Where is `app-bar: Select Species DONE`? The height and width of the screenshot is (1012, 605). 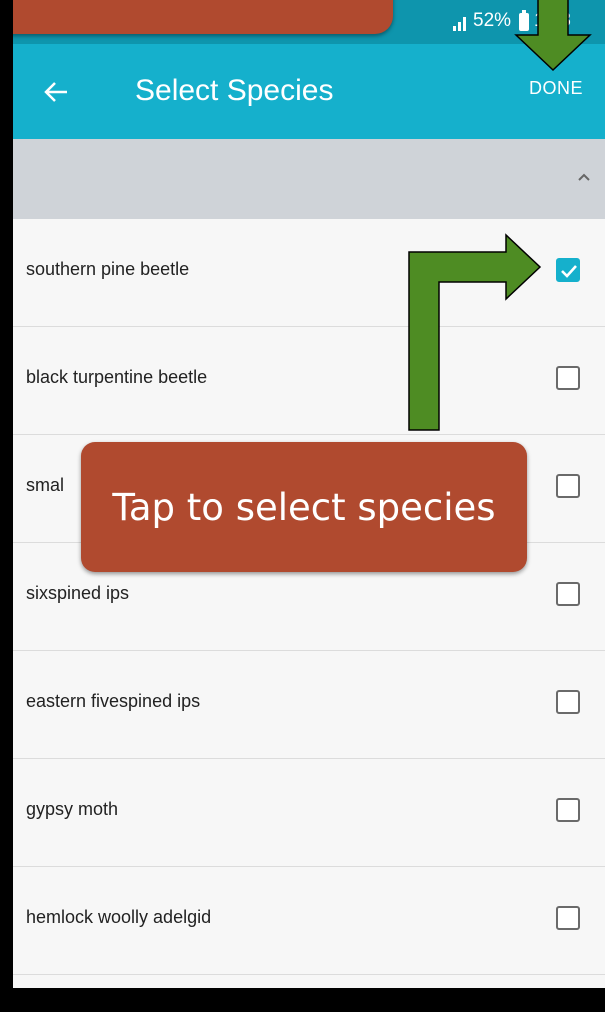 app-bar: Select Species DONE is located at coordinates (309, 91).